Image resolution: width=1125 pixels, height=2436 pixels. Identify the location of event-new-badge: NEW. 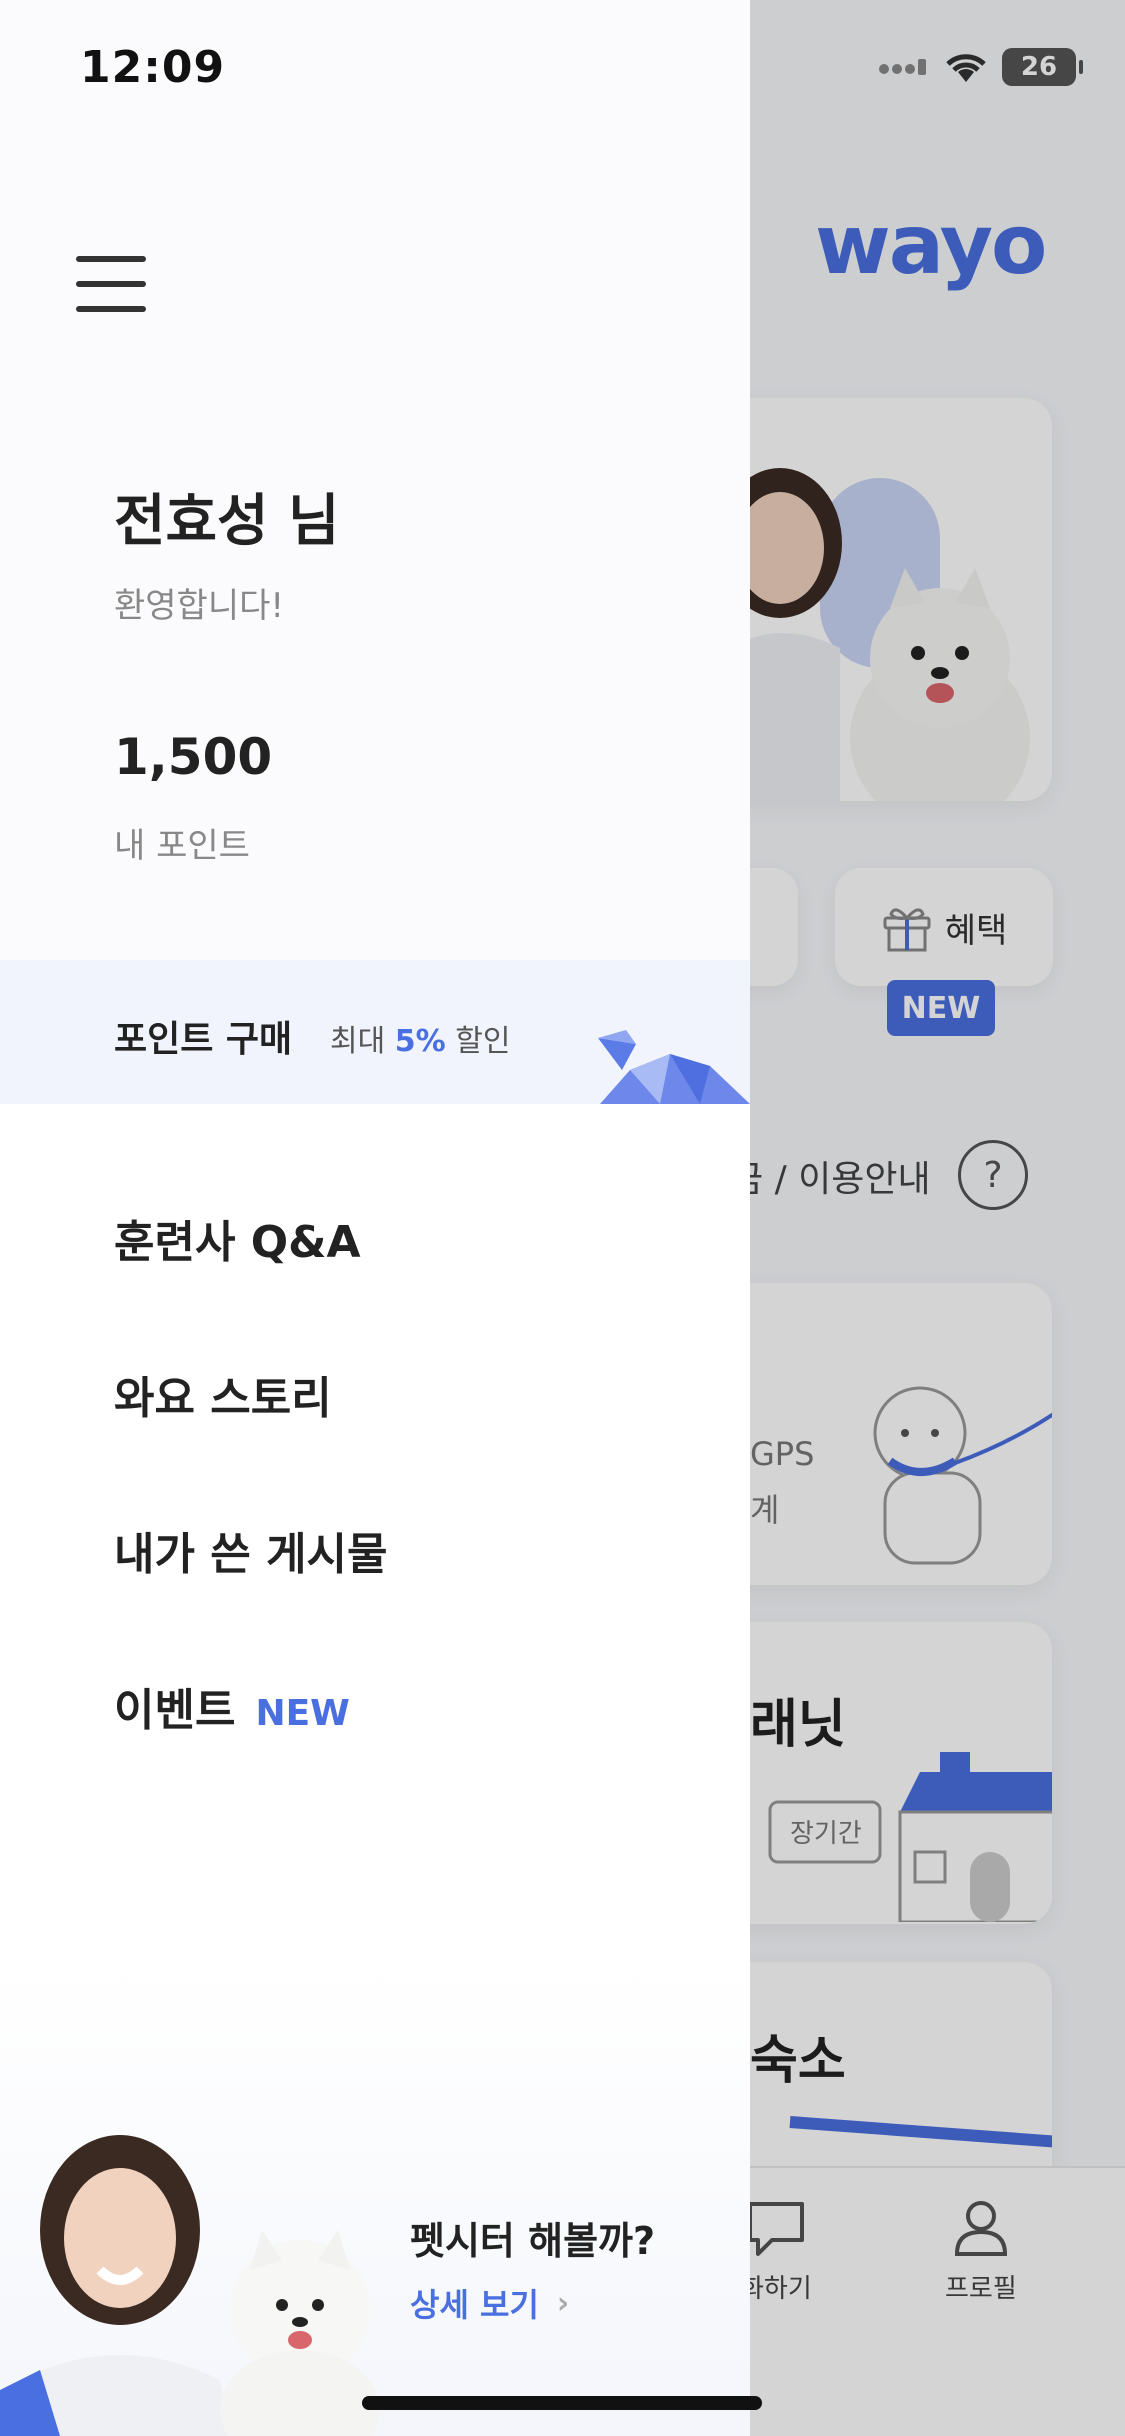
(302, 1713).